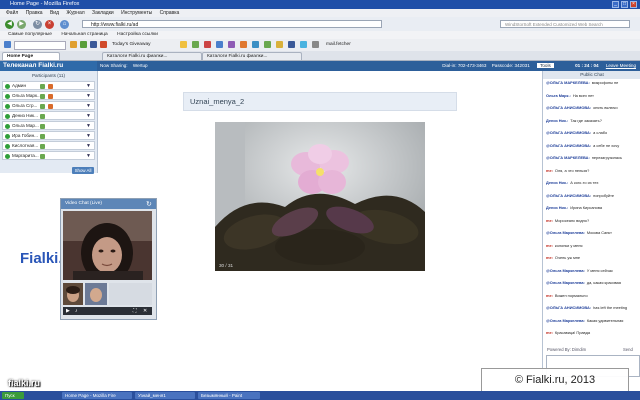  Describe the element at coordinates (76, 311) in the screenshot. I see `volume-icon: ♪` at that location.